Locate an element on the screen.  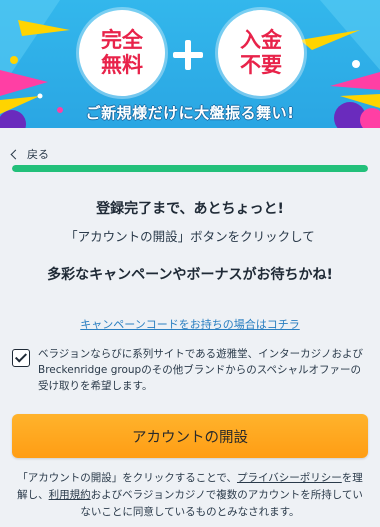
promo-heading: 多彩なキャンペーンやボーナスがお待ちかね! is located at coordinates (190, 275).